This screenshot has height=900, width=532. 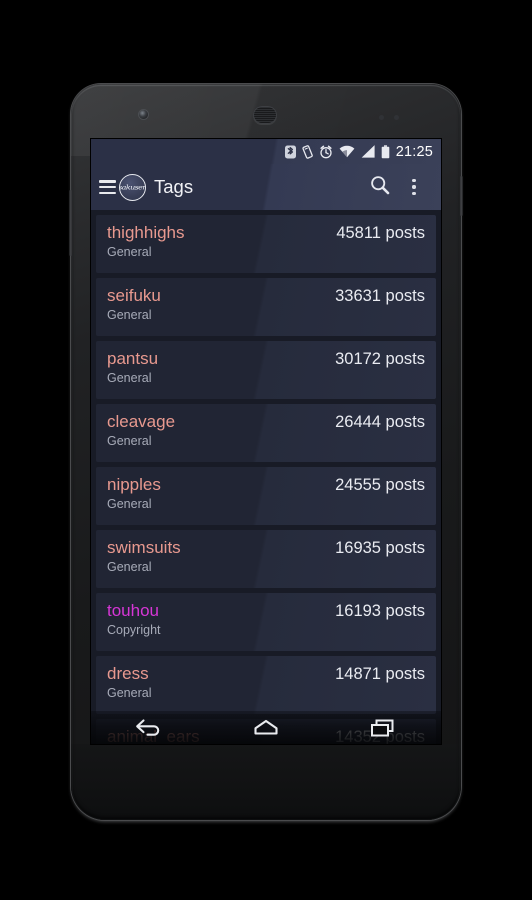 I want to click on tag-info: pantsu General, so click(x=132, y=367).